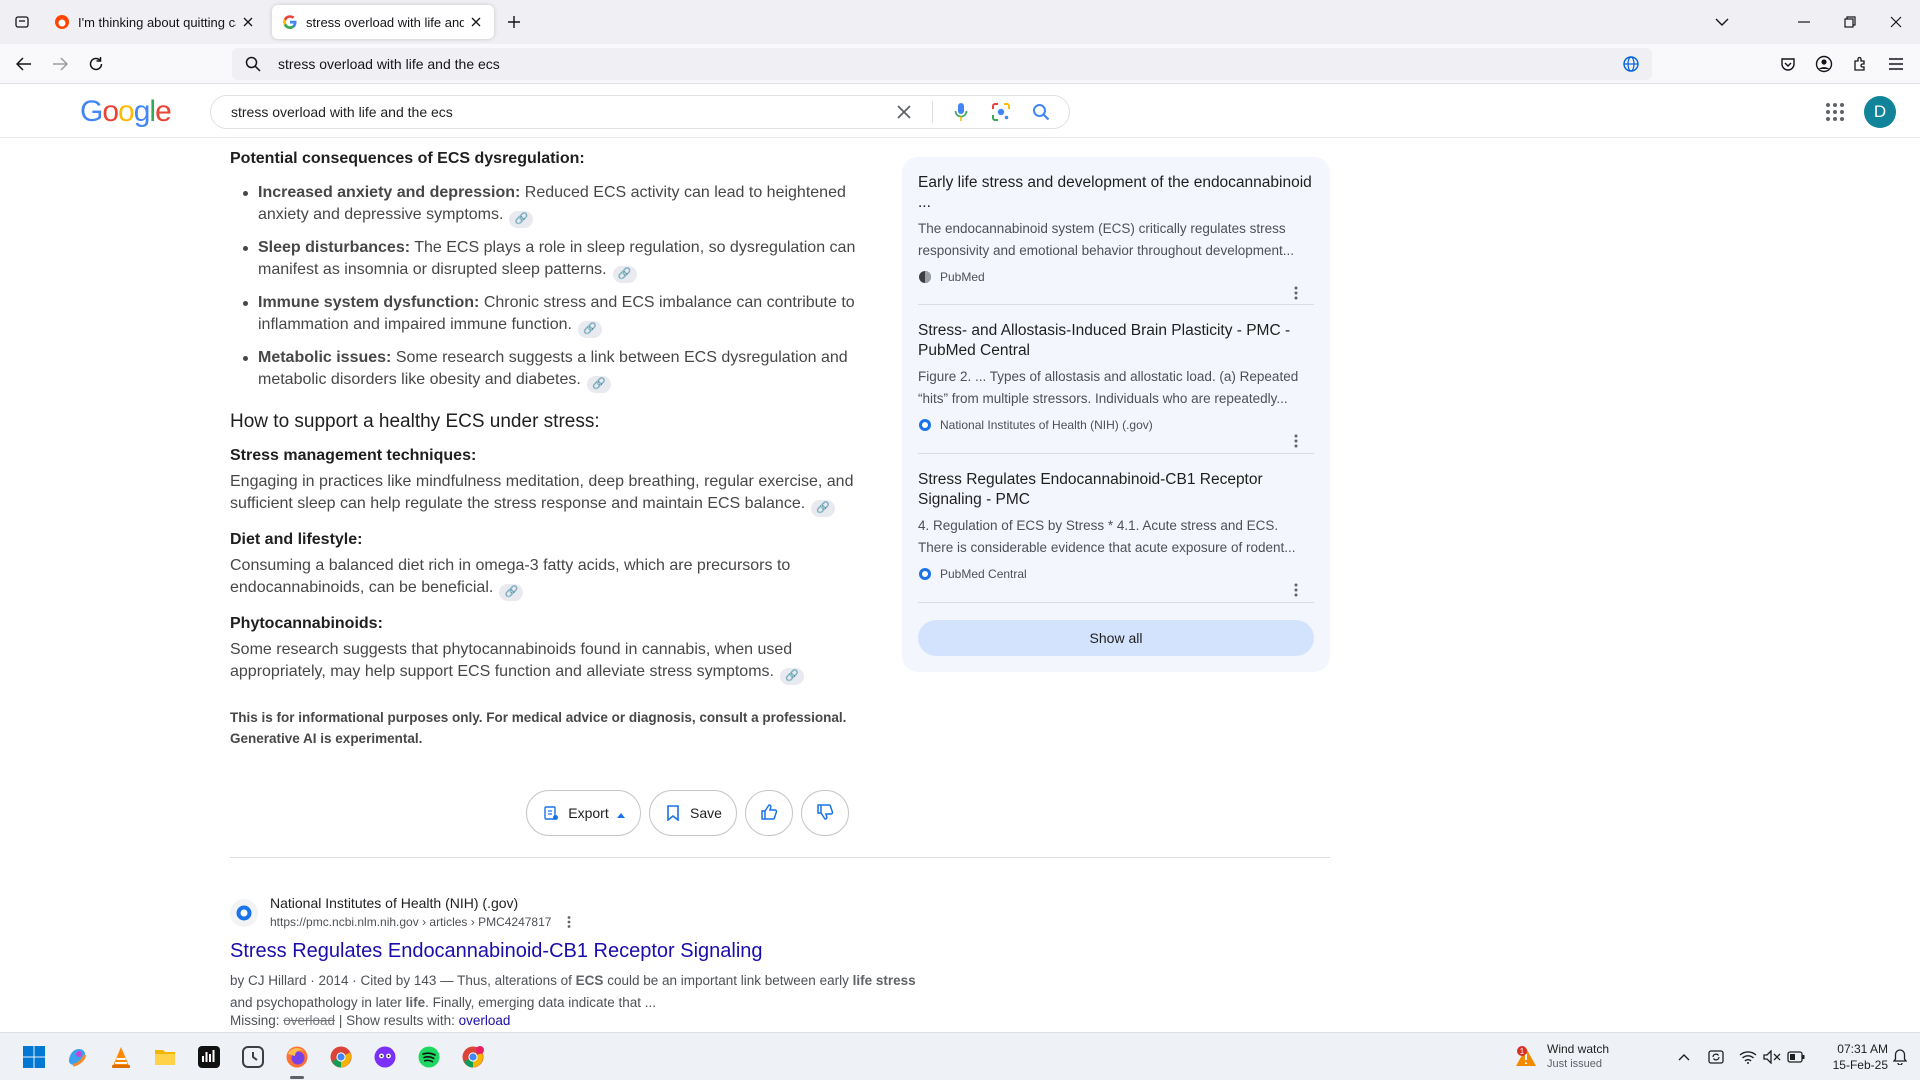  I want to click on address-bar: stress overload with life and the ecs, so click(942, 64).